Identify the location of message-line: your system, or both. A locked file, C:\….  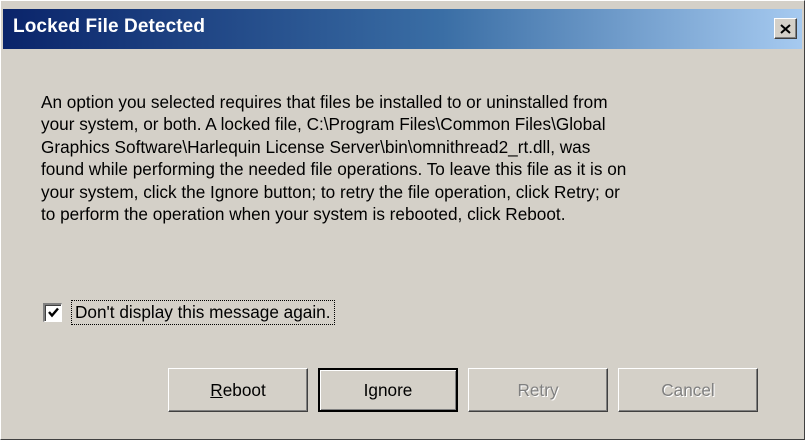
(323, 124).